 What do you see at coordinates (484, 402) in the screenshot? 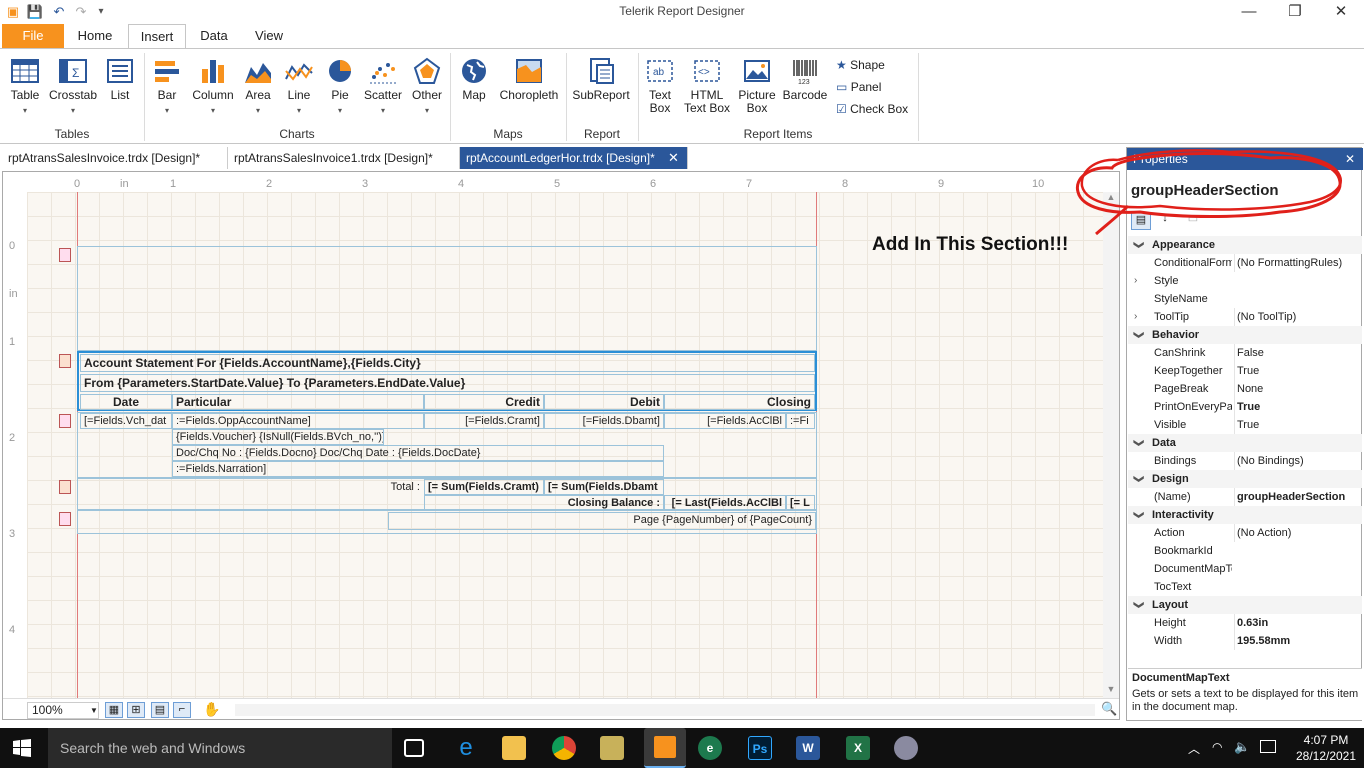
I see `col-credit-header: Credit` at bounding box center [484, 402].